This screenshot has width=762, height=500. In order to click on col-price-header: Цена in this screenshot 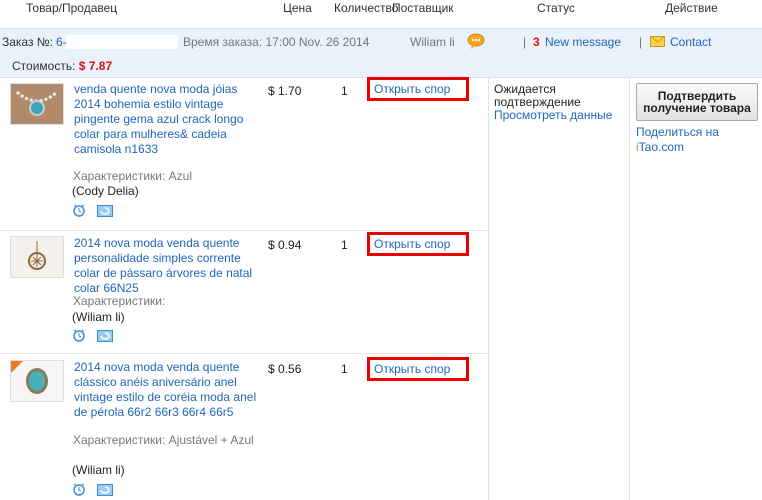, I will do `click(297, 8)`.